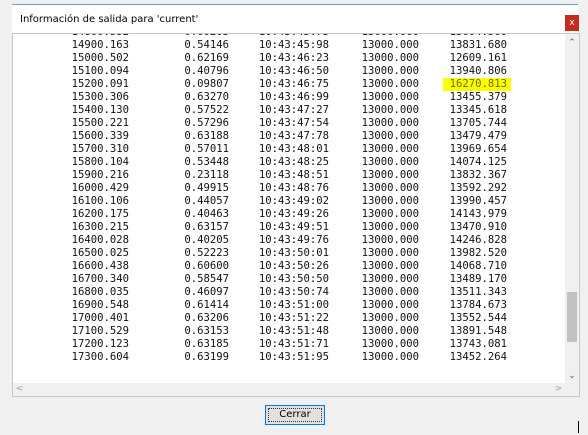 The image size is (588, 435). Describe the element at coordinates (478, 292) in the screenshot. I see `output-cell: 13511.343` at that location.